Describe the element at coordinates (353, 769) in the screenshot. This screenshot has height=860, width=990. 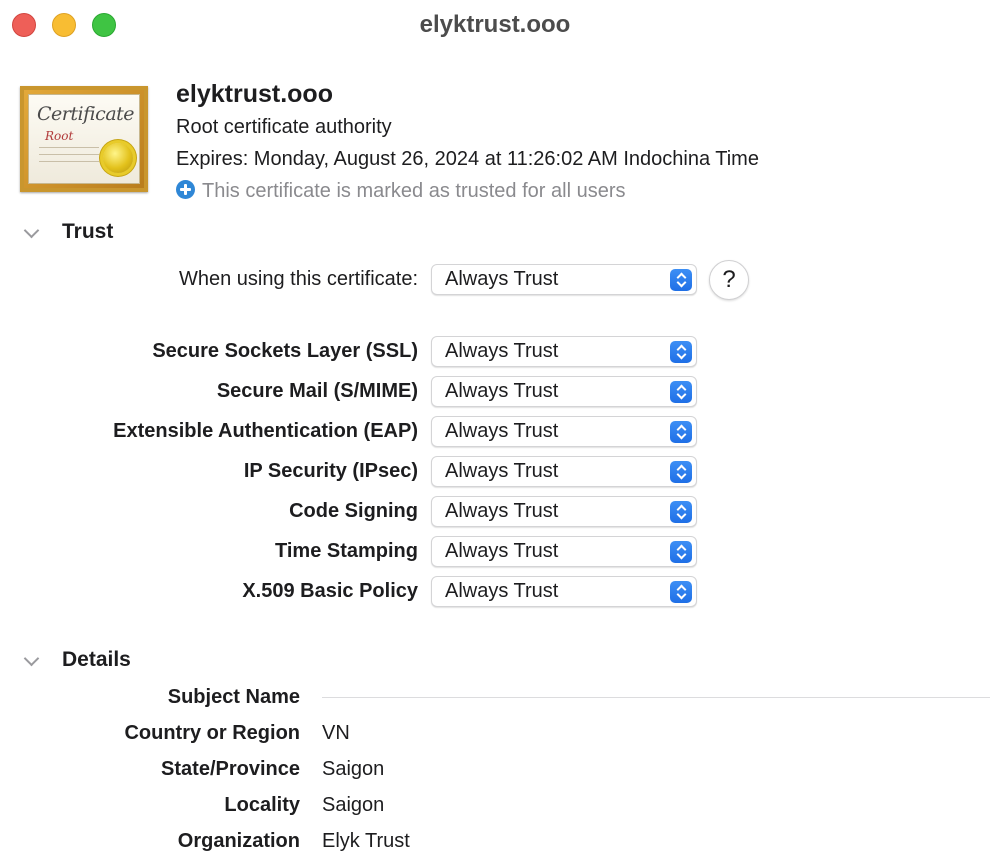
I see `detail-value-state: Saigon` at that location.